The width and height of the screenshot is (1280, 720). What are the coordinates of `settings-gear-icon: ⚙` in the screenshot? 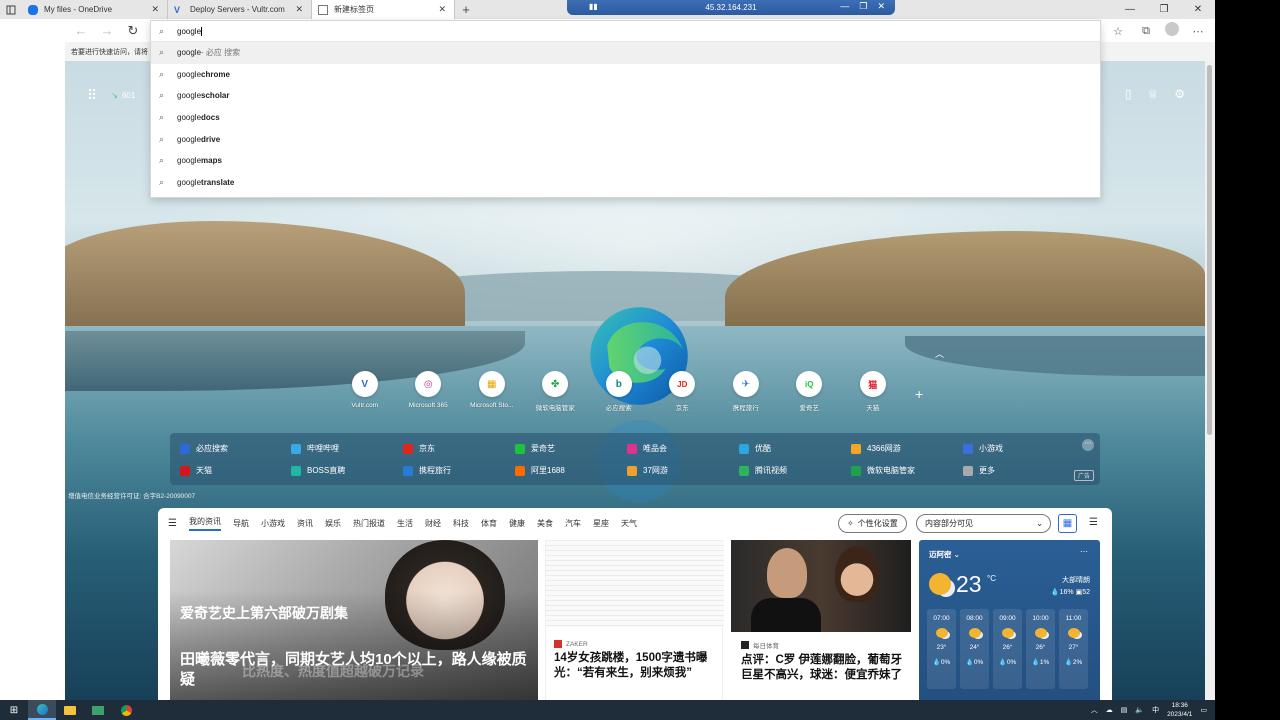 It's located at (1179, 94).